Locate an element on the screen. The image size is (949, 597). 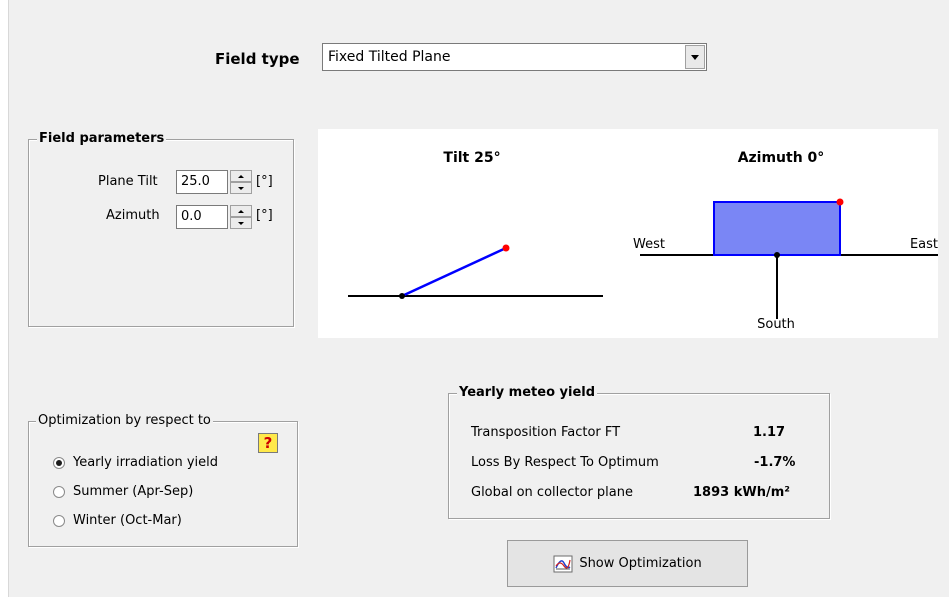
show-optimization-button: Show Optimization is located at coordinates (627, 563).